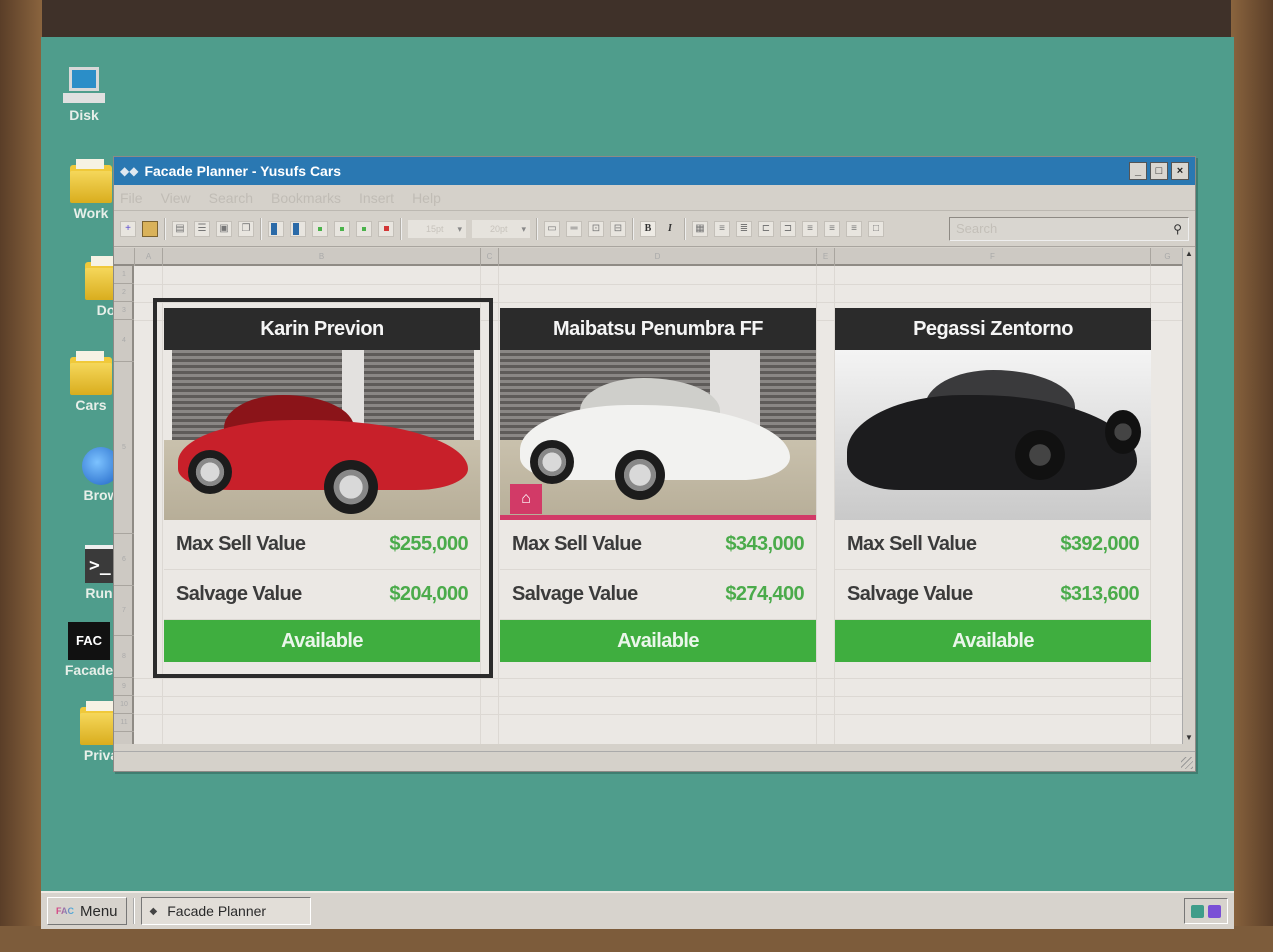 The width and height of the screenshot is (1273, 952). I want to click on italic-button: I, so click(670, 229).